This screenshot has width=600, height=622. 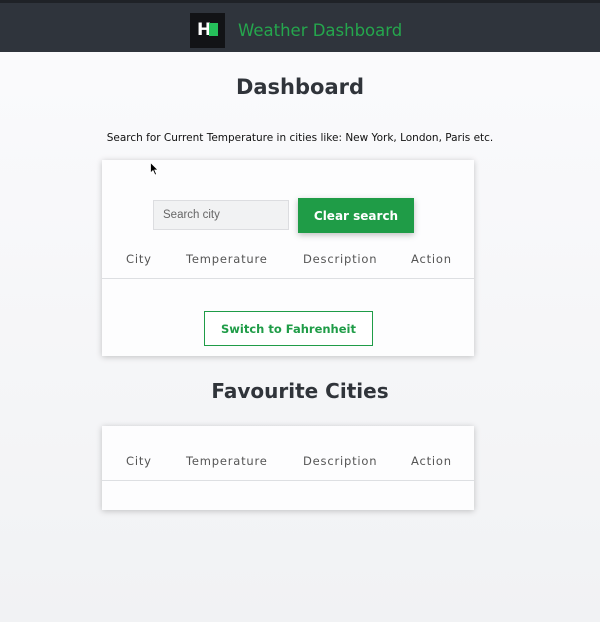 I want to click on mouse-pointer-icon, so click(x=154, y=169).